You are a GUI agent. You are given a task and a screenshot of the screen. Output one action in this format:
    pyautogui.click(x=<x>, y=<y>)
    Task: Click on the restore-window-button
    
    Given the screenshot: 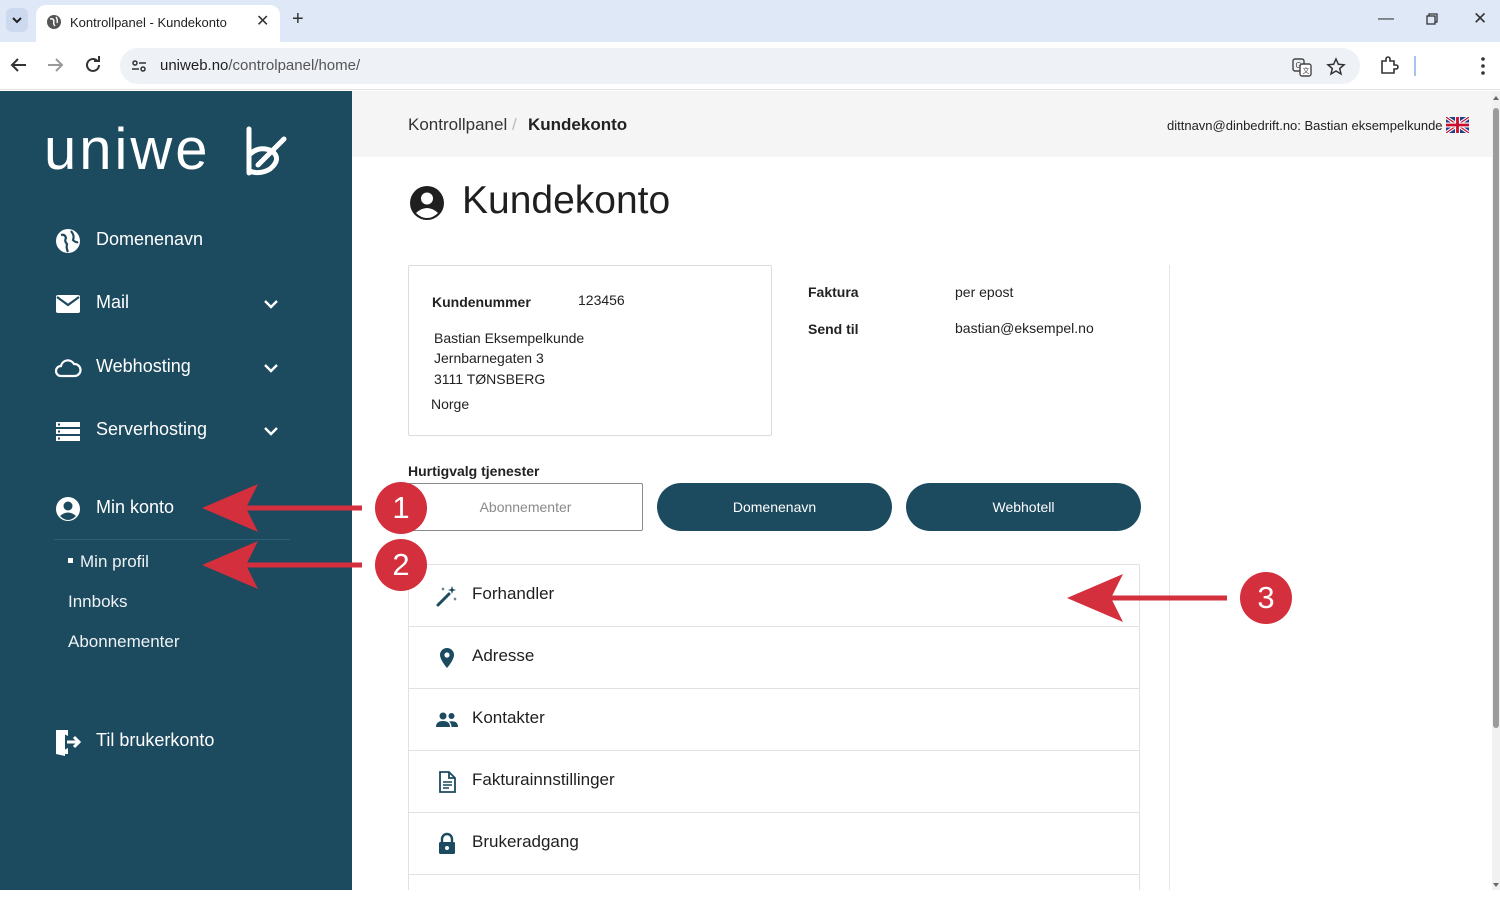 What is the action you would take?
    pyautogui.click(x=1432, y=19)
    